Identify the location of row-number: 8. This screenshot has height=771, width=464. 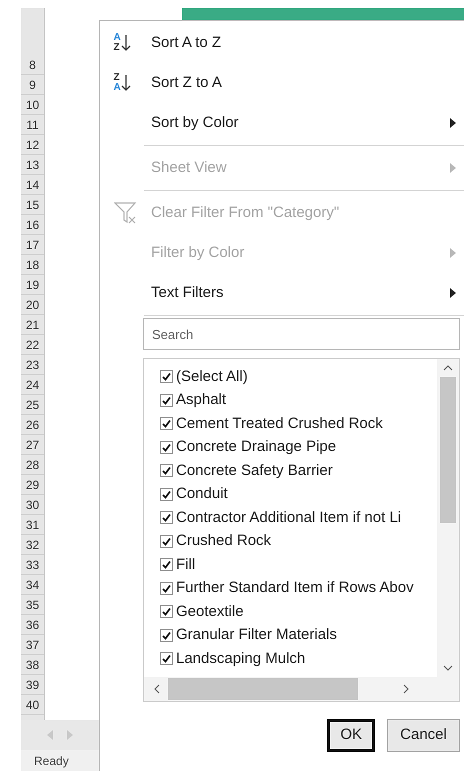
(32, 65).